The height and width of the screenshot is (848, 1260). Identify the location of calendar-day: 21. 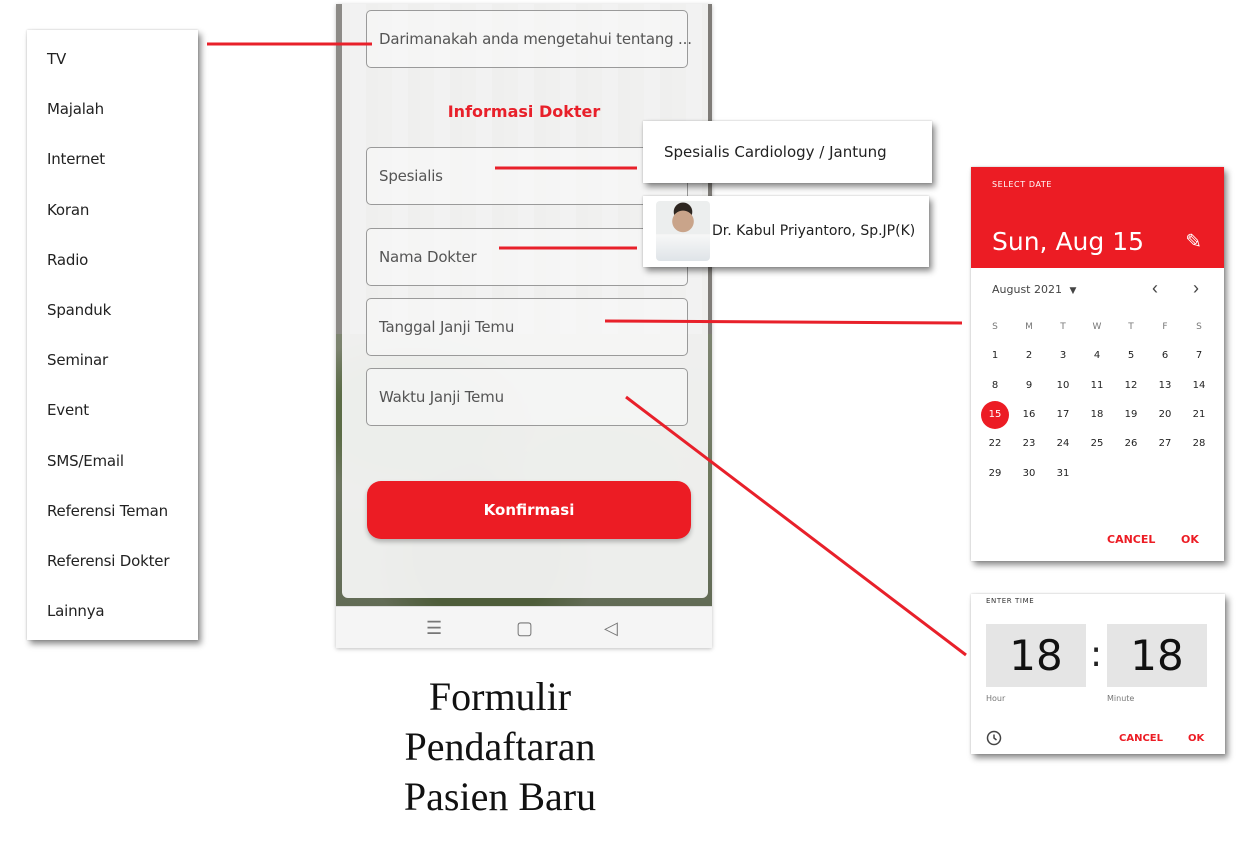
(1199, 415).